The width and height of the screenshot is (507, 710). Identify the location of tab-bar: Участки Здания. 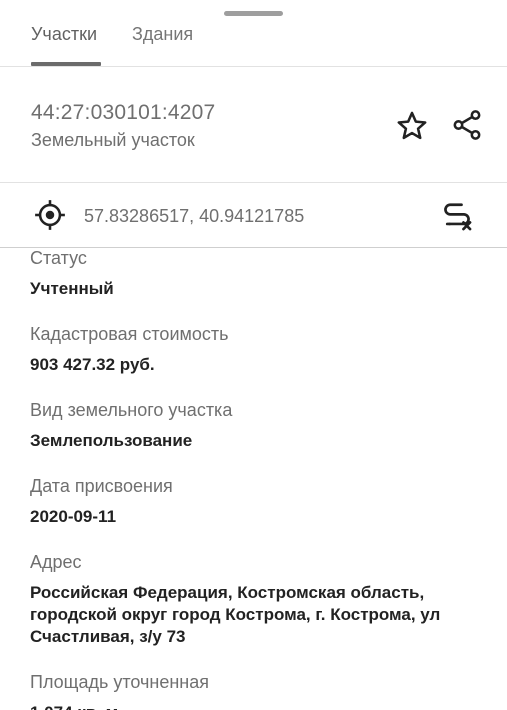
(253, 33).